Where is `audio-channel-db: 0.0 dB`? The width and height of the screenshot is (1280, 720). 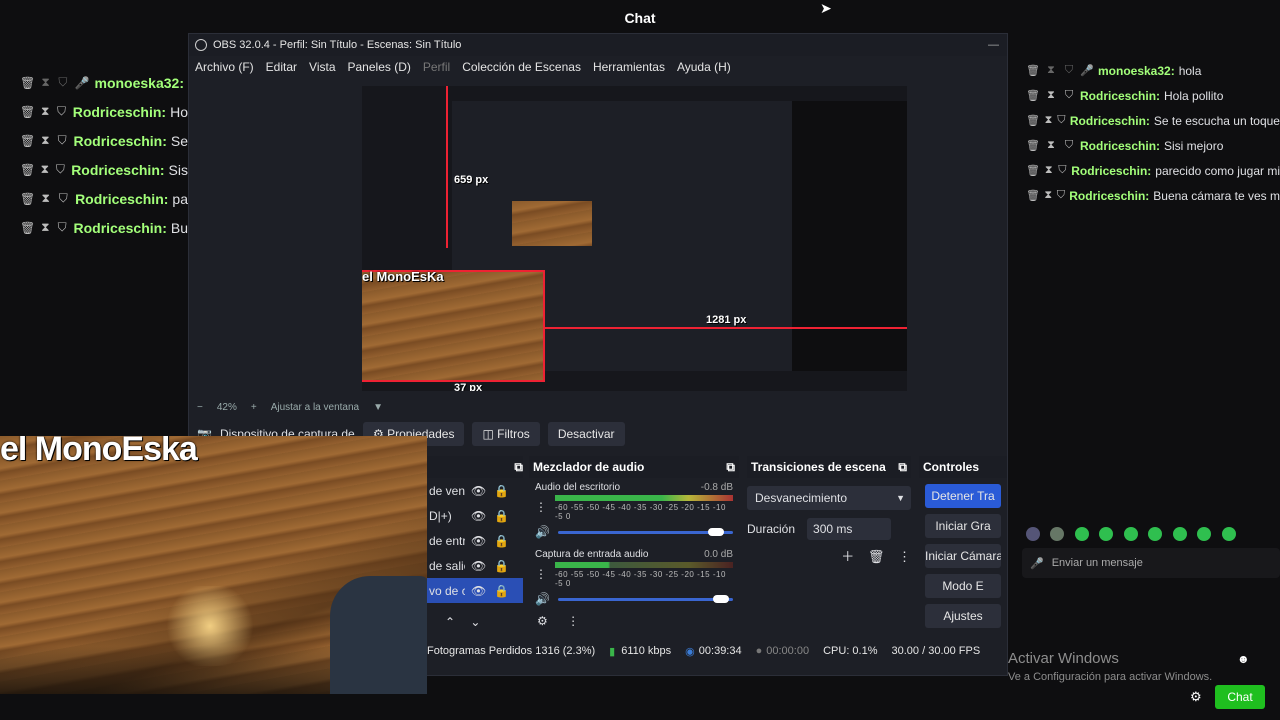
audio-channel-db: 0.0 dB is located at coordinates (718, 554).